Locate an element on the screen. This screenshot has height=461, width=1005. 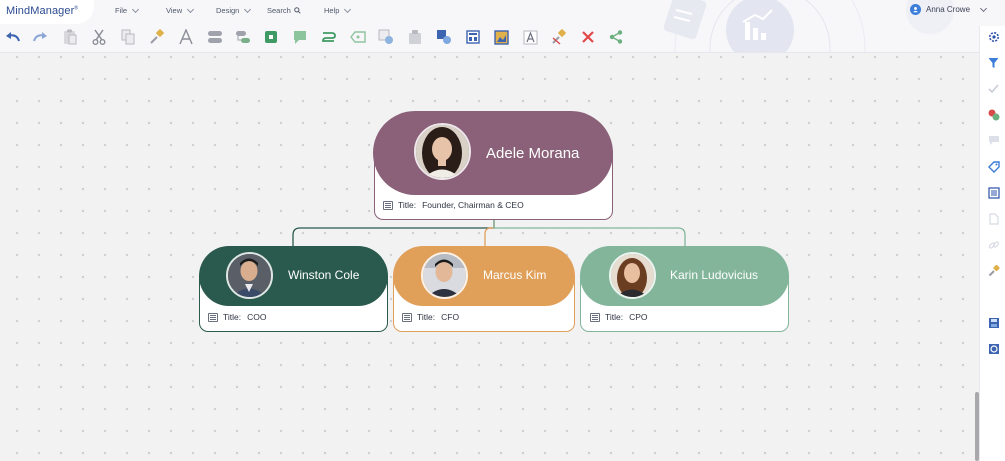
node-name: Adele Morana is located at coordinates (533, 153).